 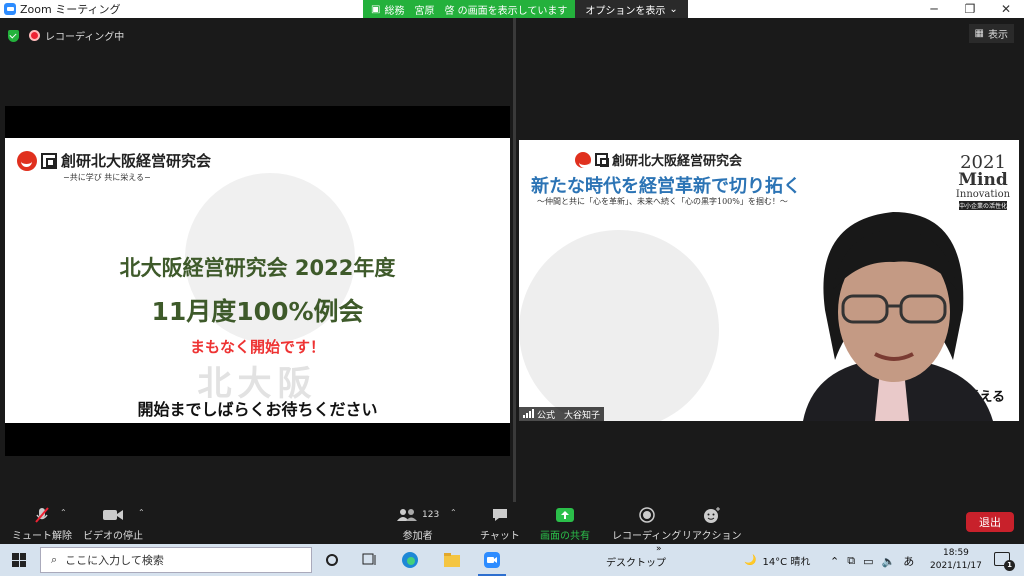 What do you see at coordinates (955, 553) in the screenshot?
I see `clock-time: 18:59` at bounding box center [955, 553].